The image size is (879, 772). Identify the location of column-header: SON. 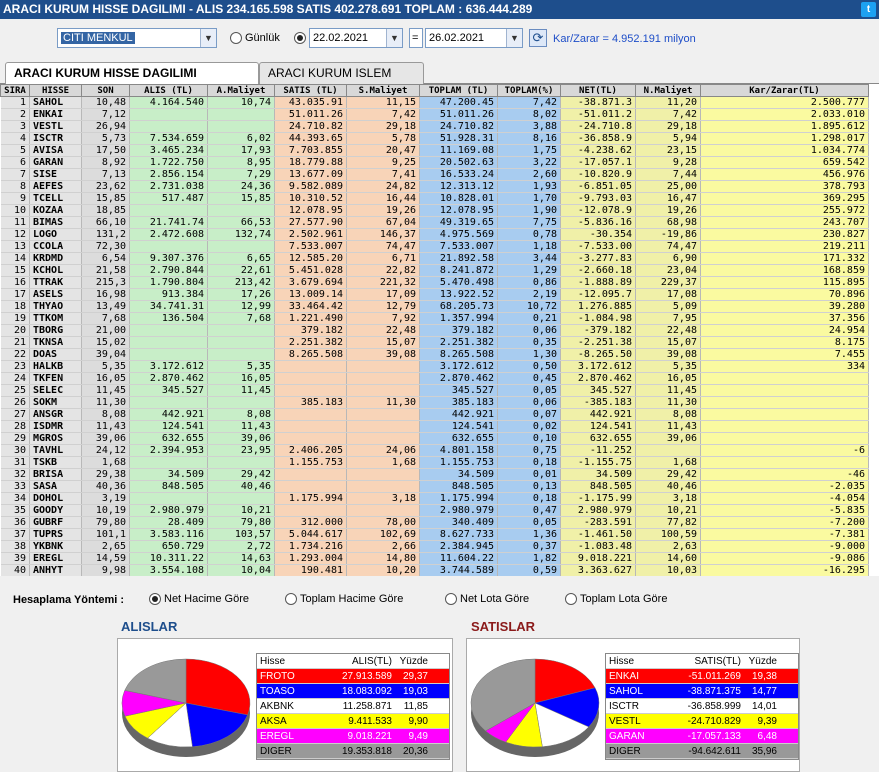
(105, 90).